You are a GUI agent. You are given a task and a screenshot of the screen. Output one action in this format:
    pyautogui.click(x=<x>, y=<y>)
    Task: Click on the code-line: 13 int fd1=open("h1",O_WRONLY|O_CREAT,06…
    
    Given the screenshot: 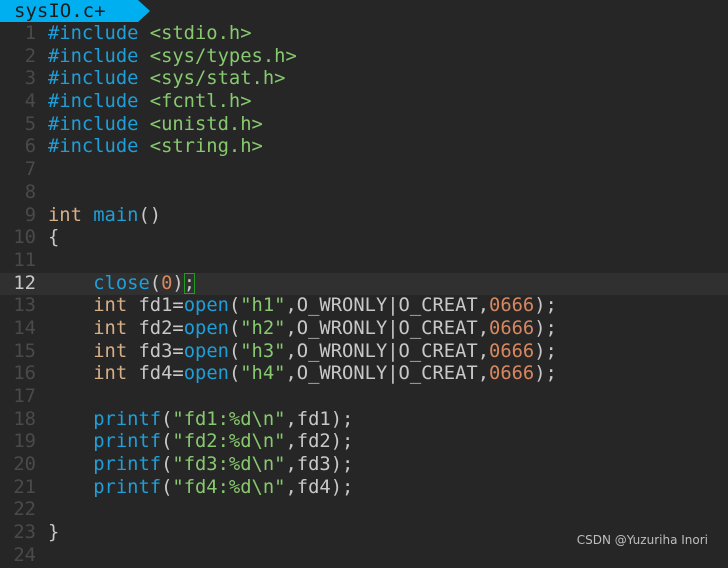 What is the action you would take?
    pyautogui.click(x=364, y=306)
    